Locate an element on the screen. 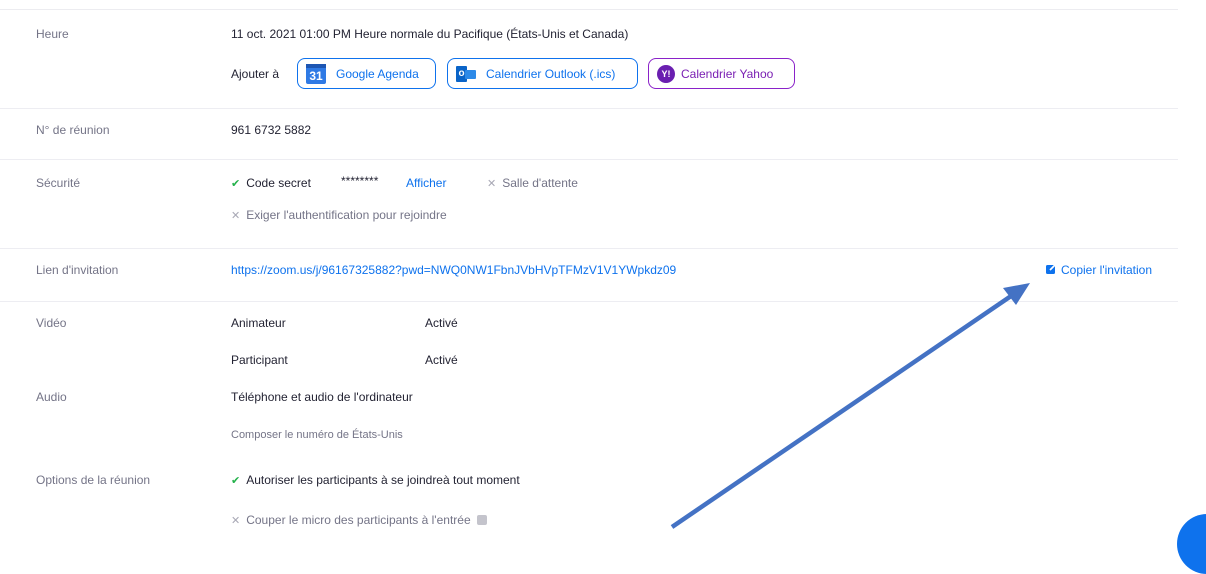 This screenshot has width=1206, height=574. passcode-mask: ******** is located at coordinates (360, 181).